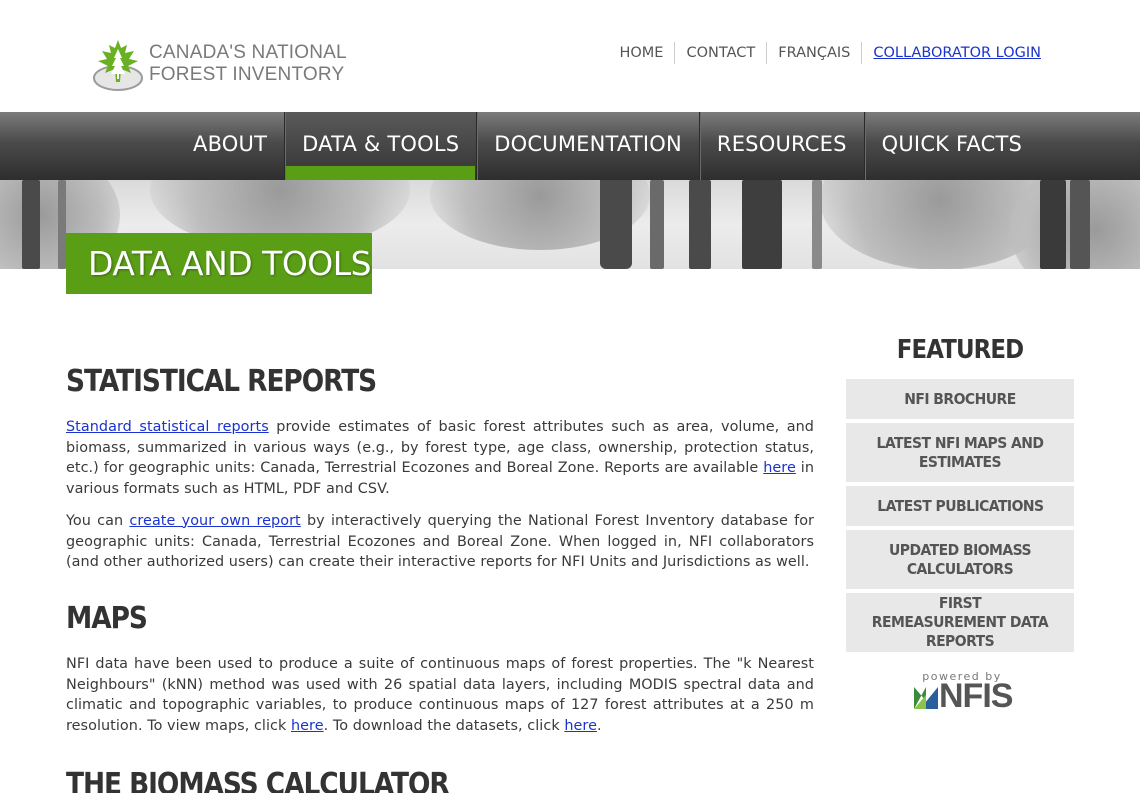 The image size is (1140, 793). Describe the element at coordinates (720, 53) in the screenshot. I see `contact-link: CONTACT` at that location.